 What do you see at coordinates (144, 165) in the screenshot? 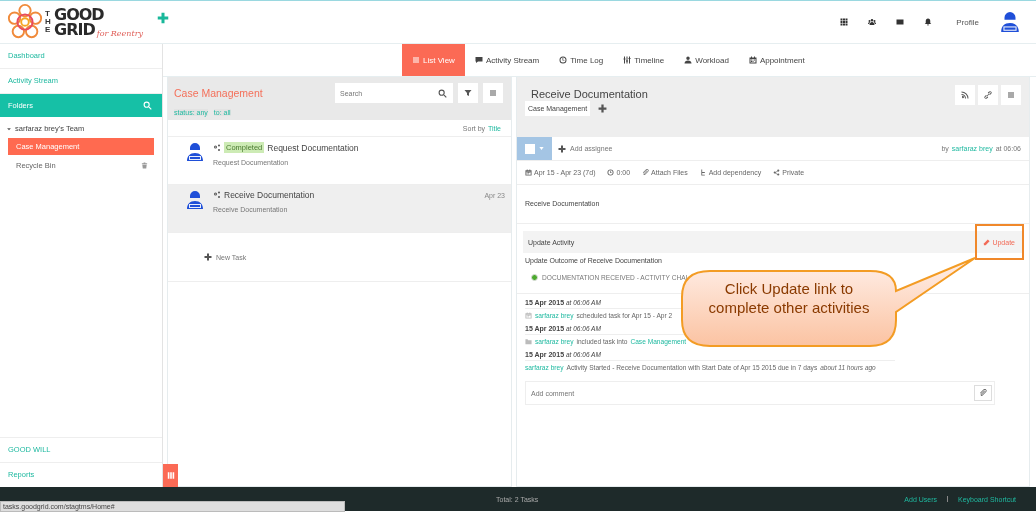
I see `trash-icon` at bounding box center [144, 165].